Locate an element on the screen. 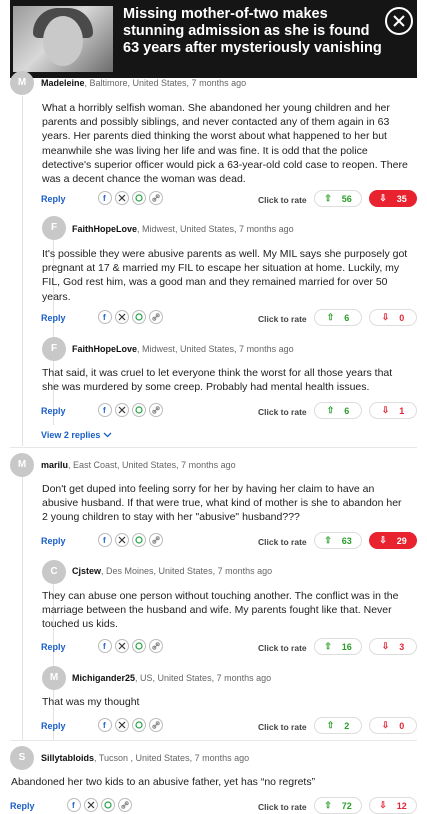 This screenshot has height=814, width=427. comment-username: Madeleine is located at coordinates (63, 83).